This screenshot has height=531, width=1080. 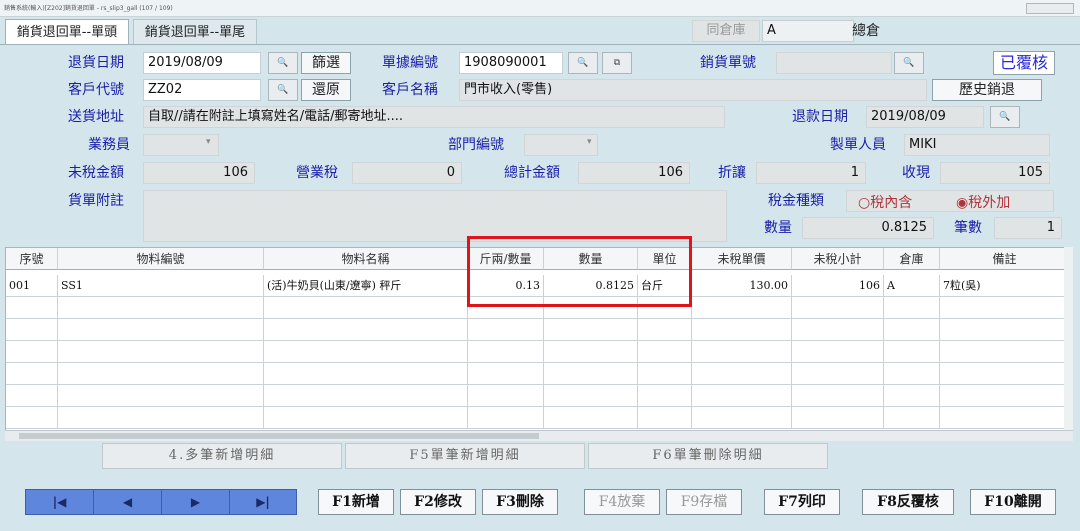 What do you see at coordinates (742, 286) in the screenshot?
I see `grid-cell: 130.00` at bounding box center [742, 286].